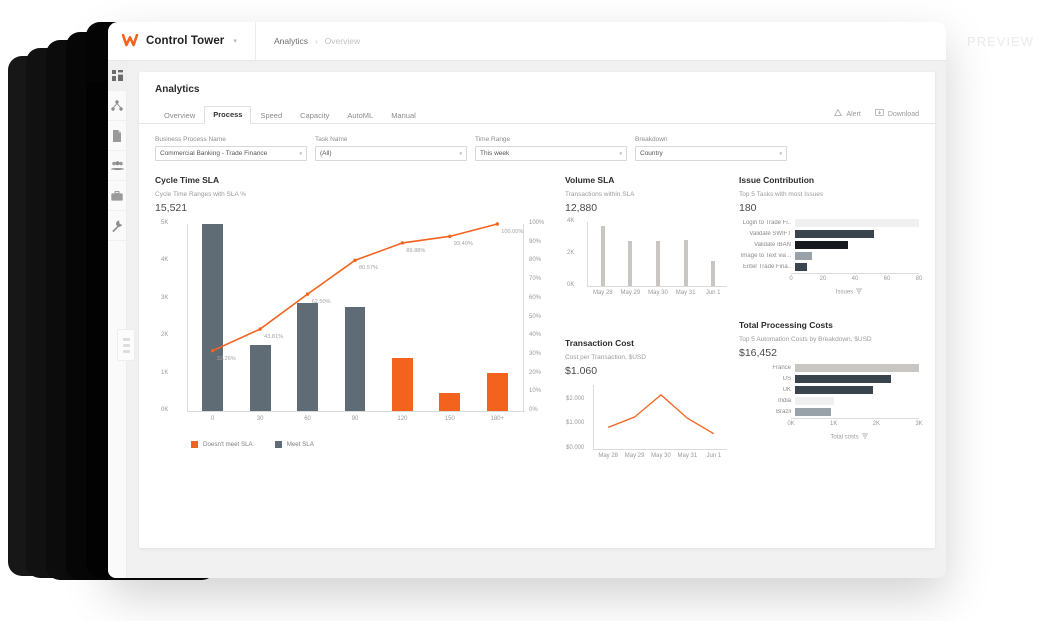  What do you see at coordinates (391, 153) in the screenshot?
I see `filter-select: (All) ▾` at bounding box center [391, 153].